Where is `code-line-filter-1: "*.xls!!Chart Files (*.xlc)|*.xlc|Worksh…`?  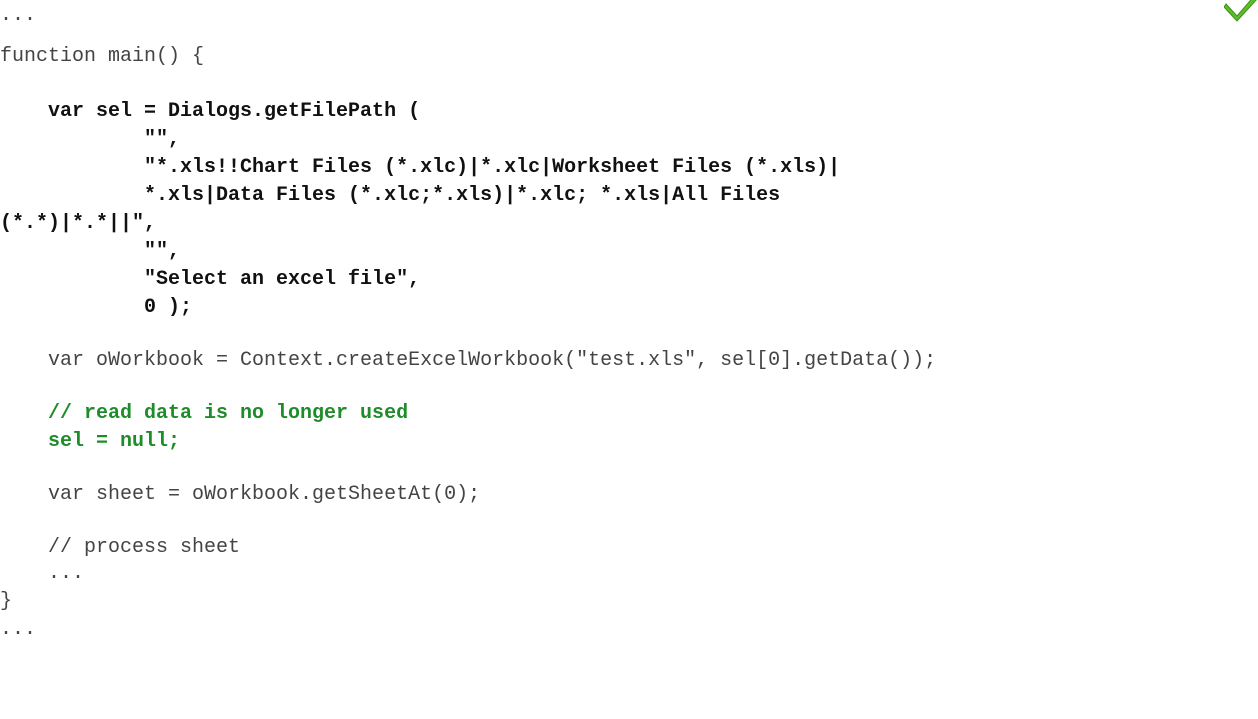
code-line-filter-1: "*.xls!!Chart Files (*.xlc)|*.xlc|Worksh… is located at coordinates (420, 167).